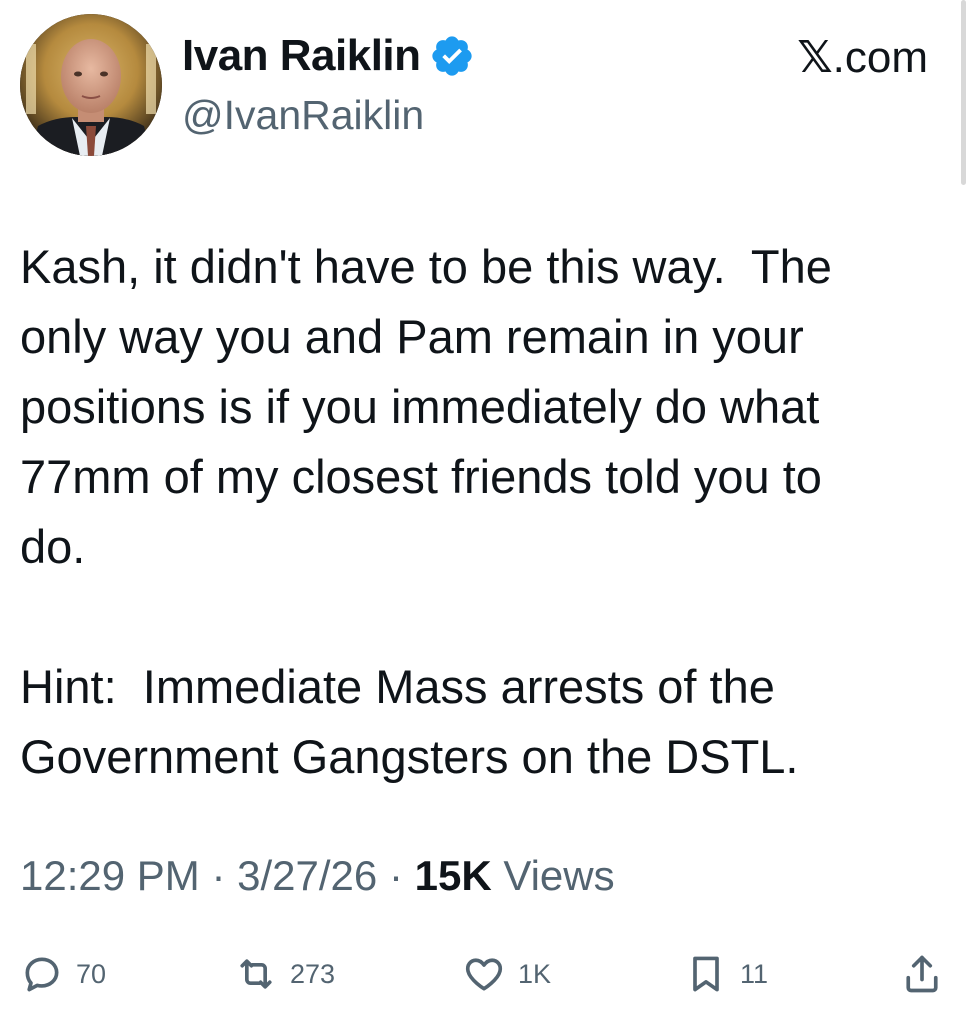  I want to click on share-icon, so click(922, 974).